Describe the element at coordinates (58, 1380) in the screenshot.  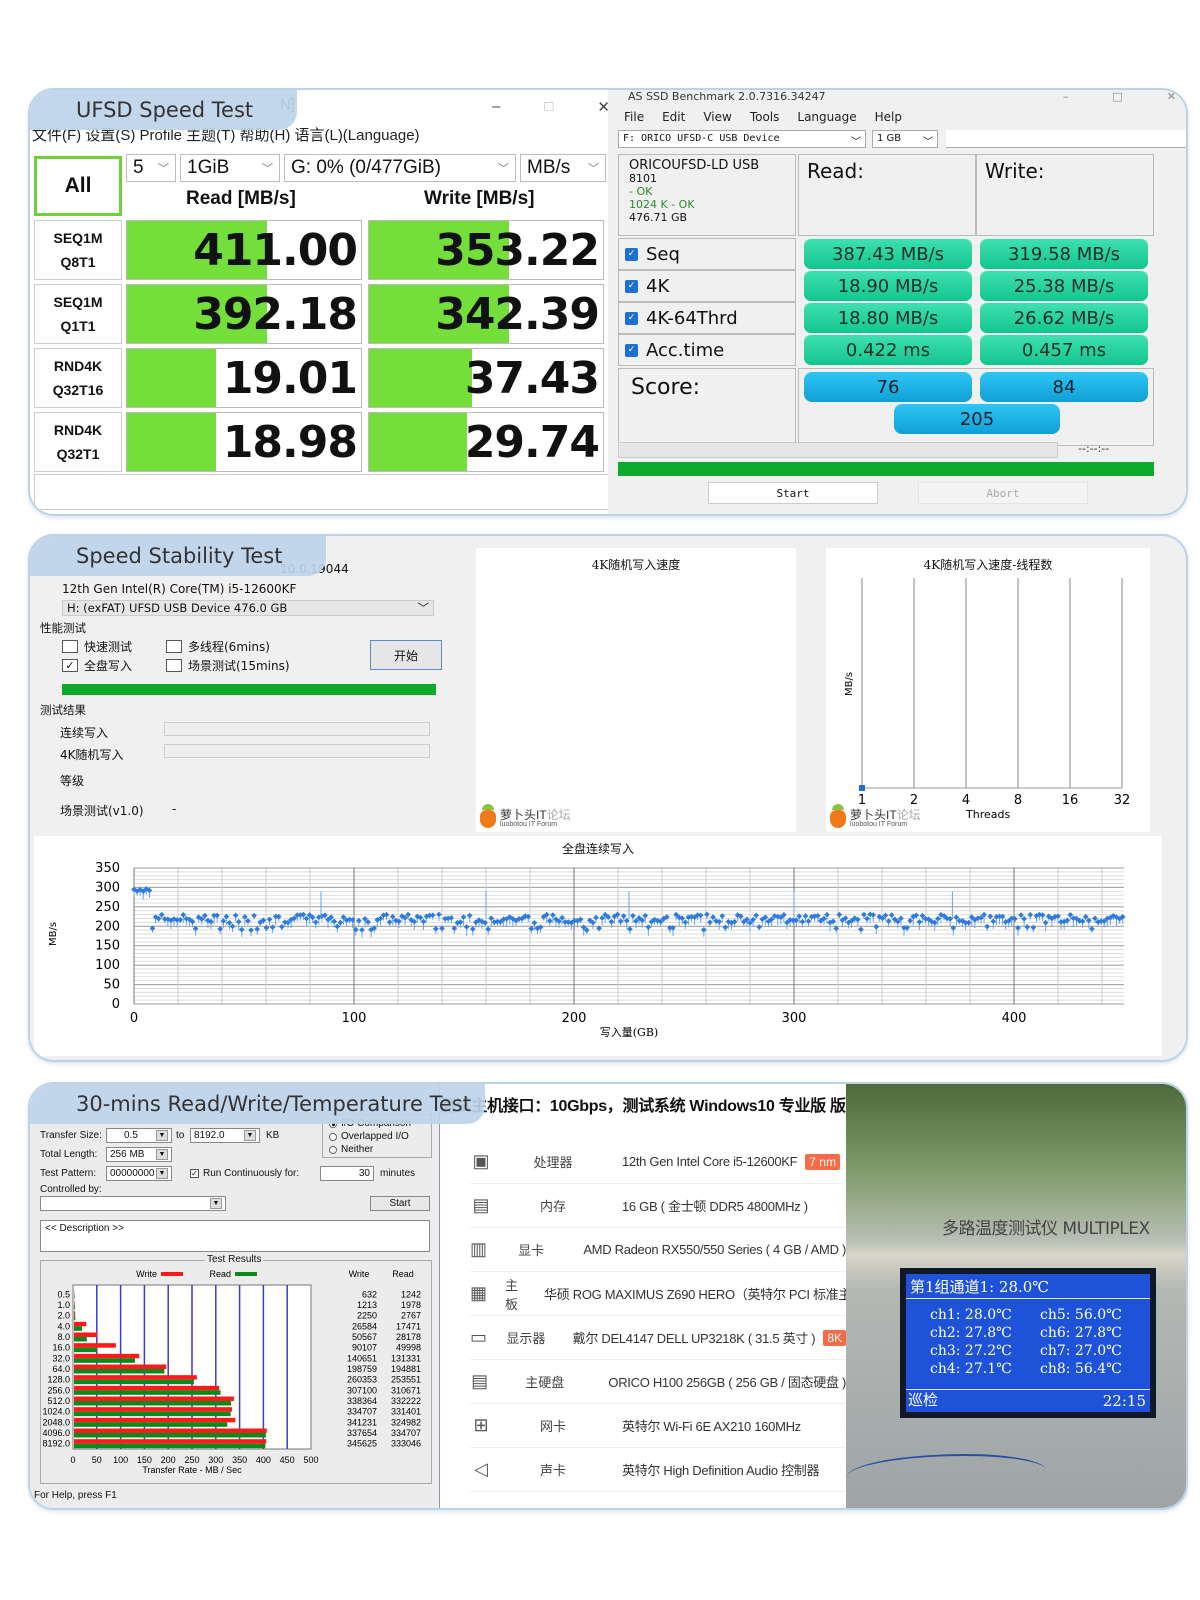
I see `y-tick-label: 128.0` at that location.